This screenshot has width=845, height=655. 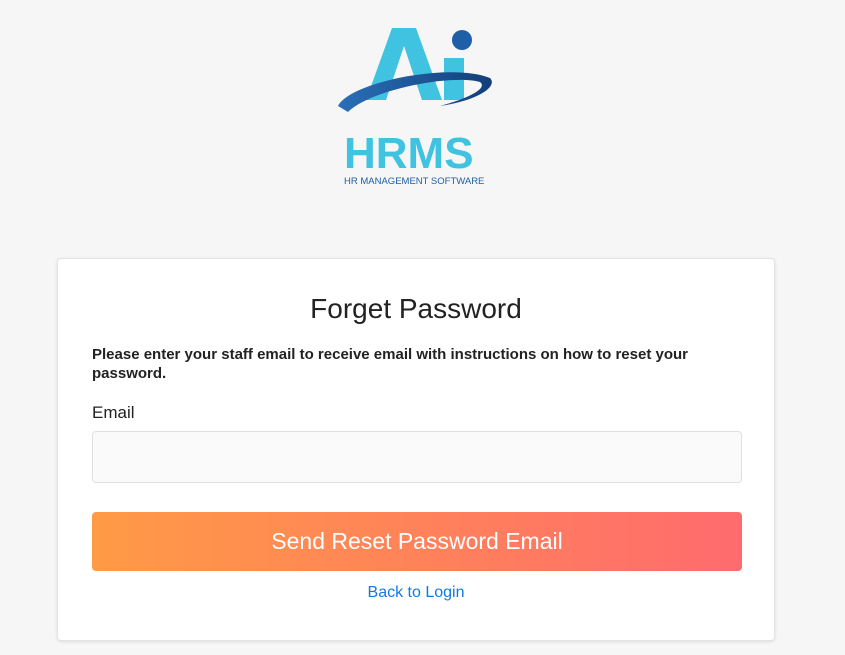 What do you see at coordinates (415, 107) in the screenshot?
I see `hrms-logo-graphic: HRMS HR MANAGEMENT SOFTWARE` at bounding box center [415, 107].